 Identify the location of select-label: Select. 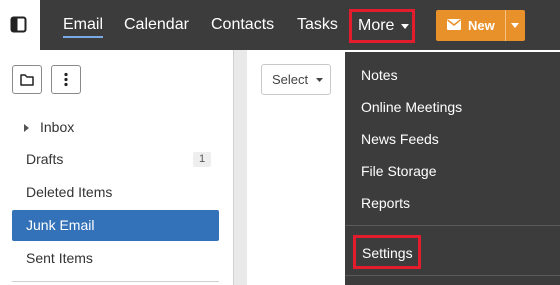
(290, 79).